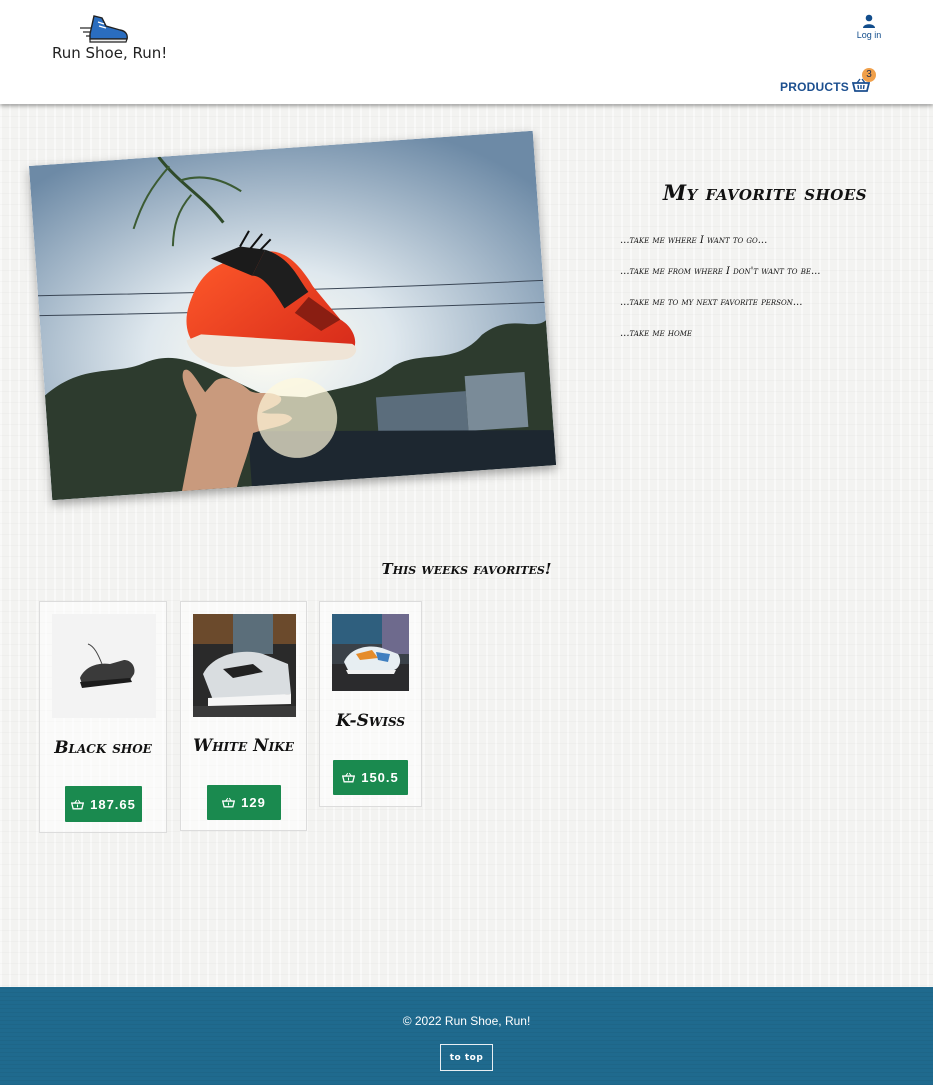 The width and height of the screenshot is (933, 1085). I want to click on login-button: Log in, so click(869, 27).